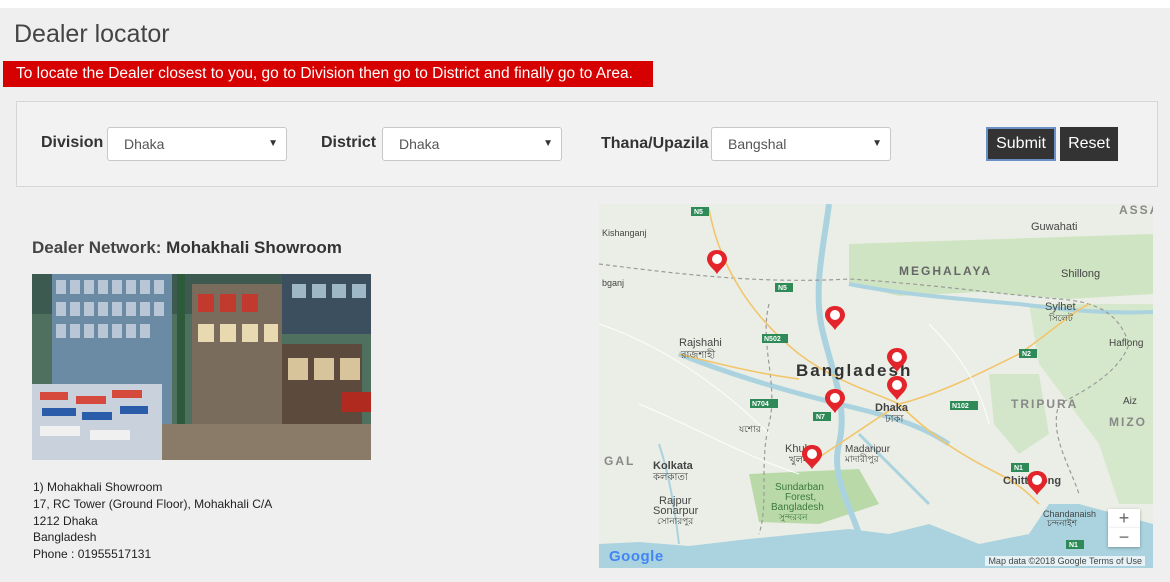 The width and height of the screenshot is (1170, 582). Describe the element at coordinates (1136, 210) in the screenshot. I see `map-label-assam: ASSA` at that location.